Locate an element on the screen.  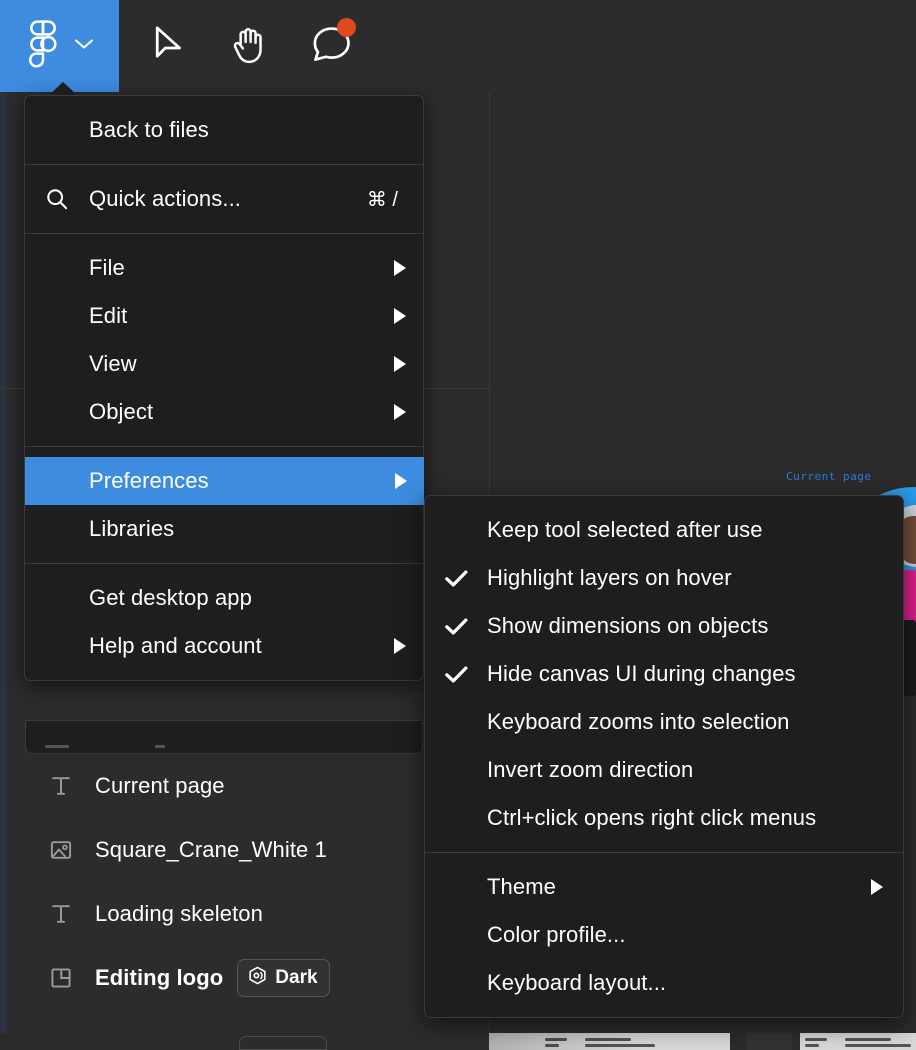
canvas-artwork-label: Current page is located at coordinates (829, 476).